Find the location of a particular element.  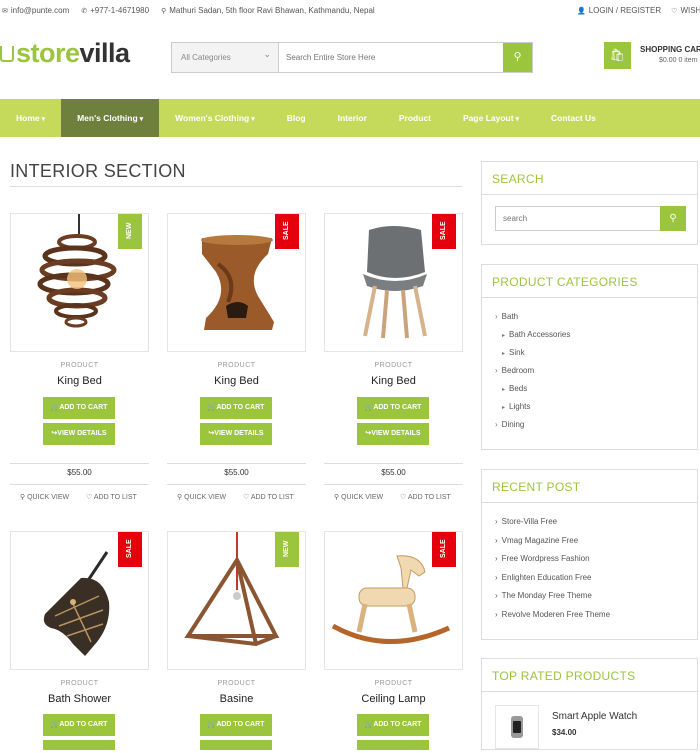

product-name: Bath Shower is located at coordinates (79, 699).